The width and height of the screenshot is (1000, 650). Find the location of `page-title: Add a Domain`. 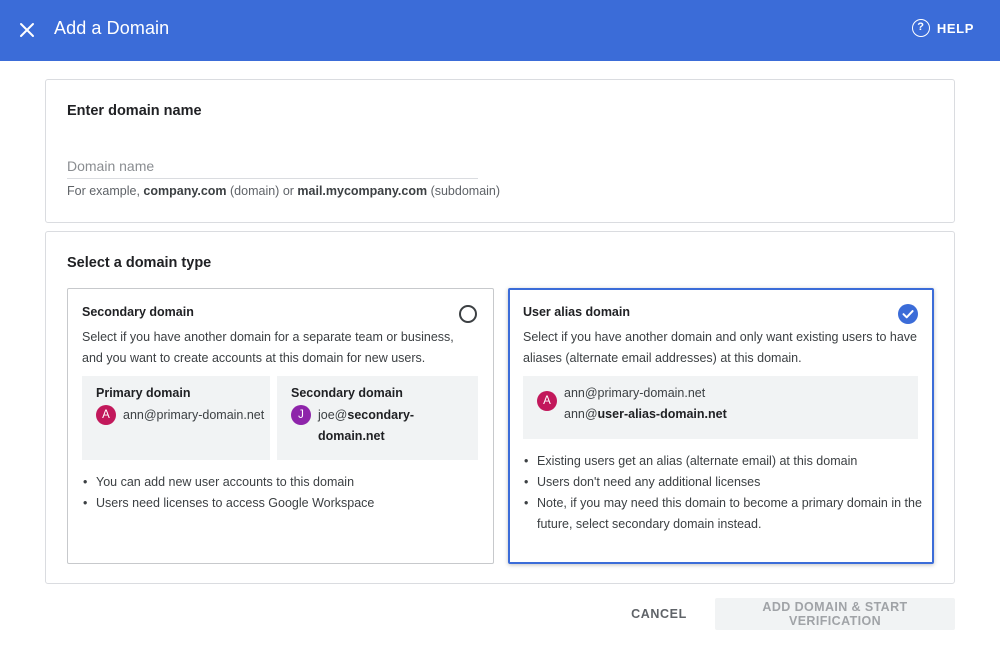

page-title: Add a Domain is located at coordinates (112, 28).